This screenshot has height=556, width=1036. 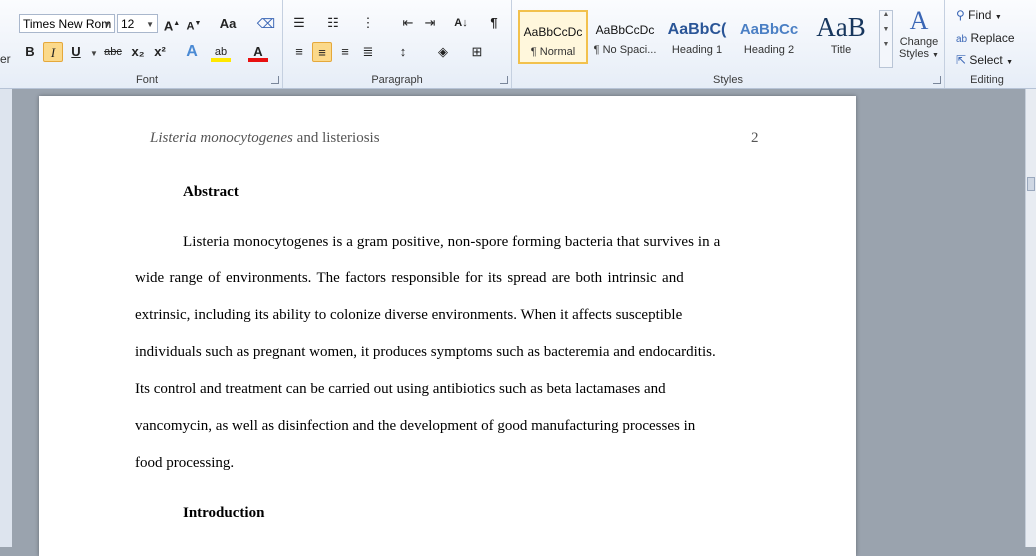 What do you see at coordinates (987, 80) in the screenshot?
I see `editing-group-label: Editing` at bounding box center [987, 80].